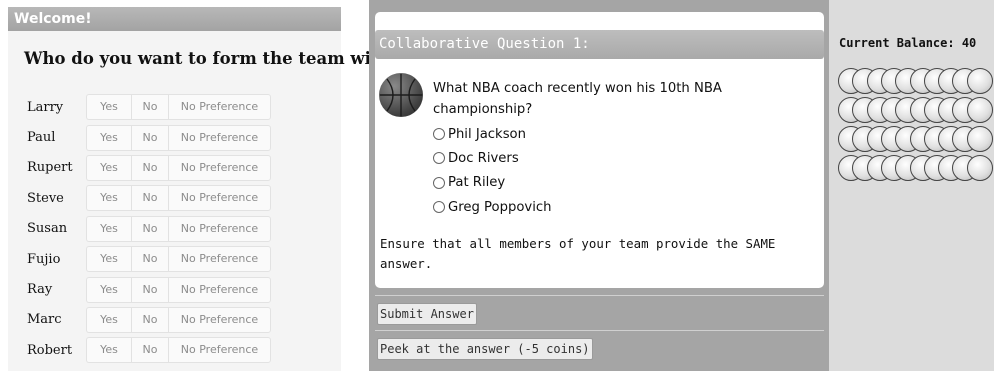 The image size is (994, 371). What do you see at coordinates (483, 158) in the screenshot?
I see `choice-label: Doc Rivers` at bounding box center [483, 158].